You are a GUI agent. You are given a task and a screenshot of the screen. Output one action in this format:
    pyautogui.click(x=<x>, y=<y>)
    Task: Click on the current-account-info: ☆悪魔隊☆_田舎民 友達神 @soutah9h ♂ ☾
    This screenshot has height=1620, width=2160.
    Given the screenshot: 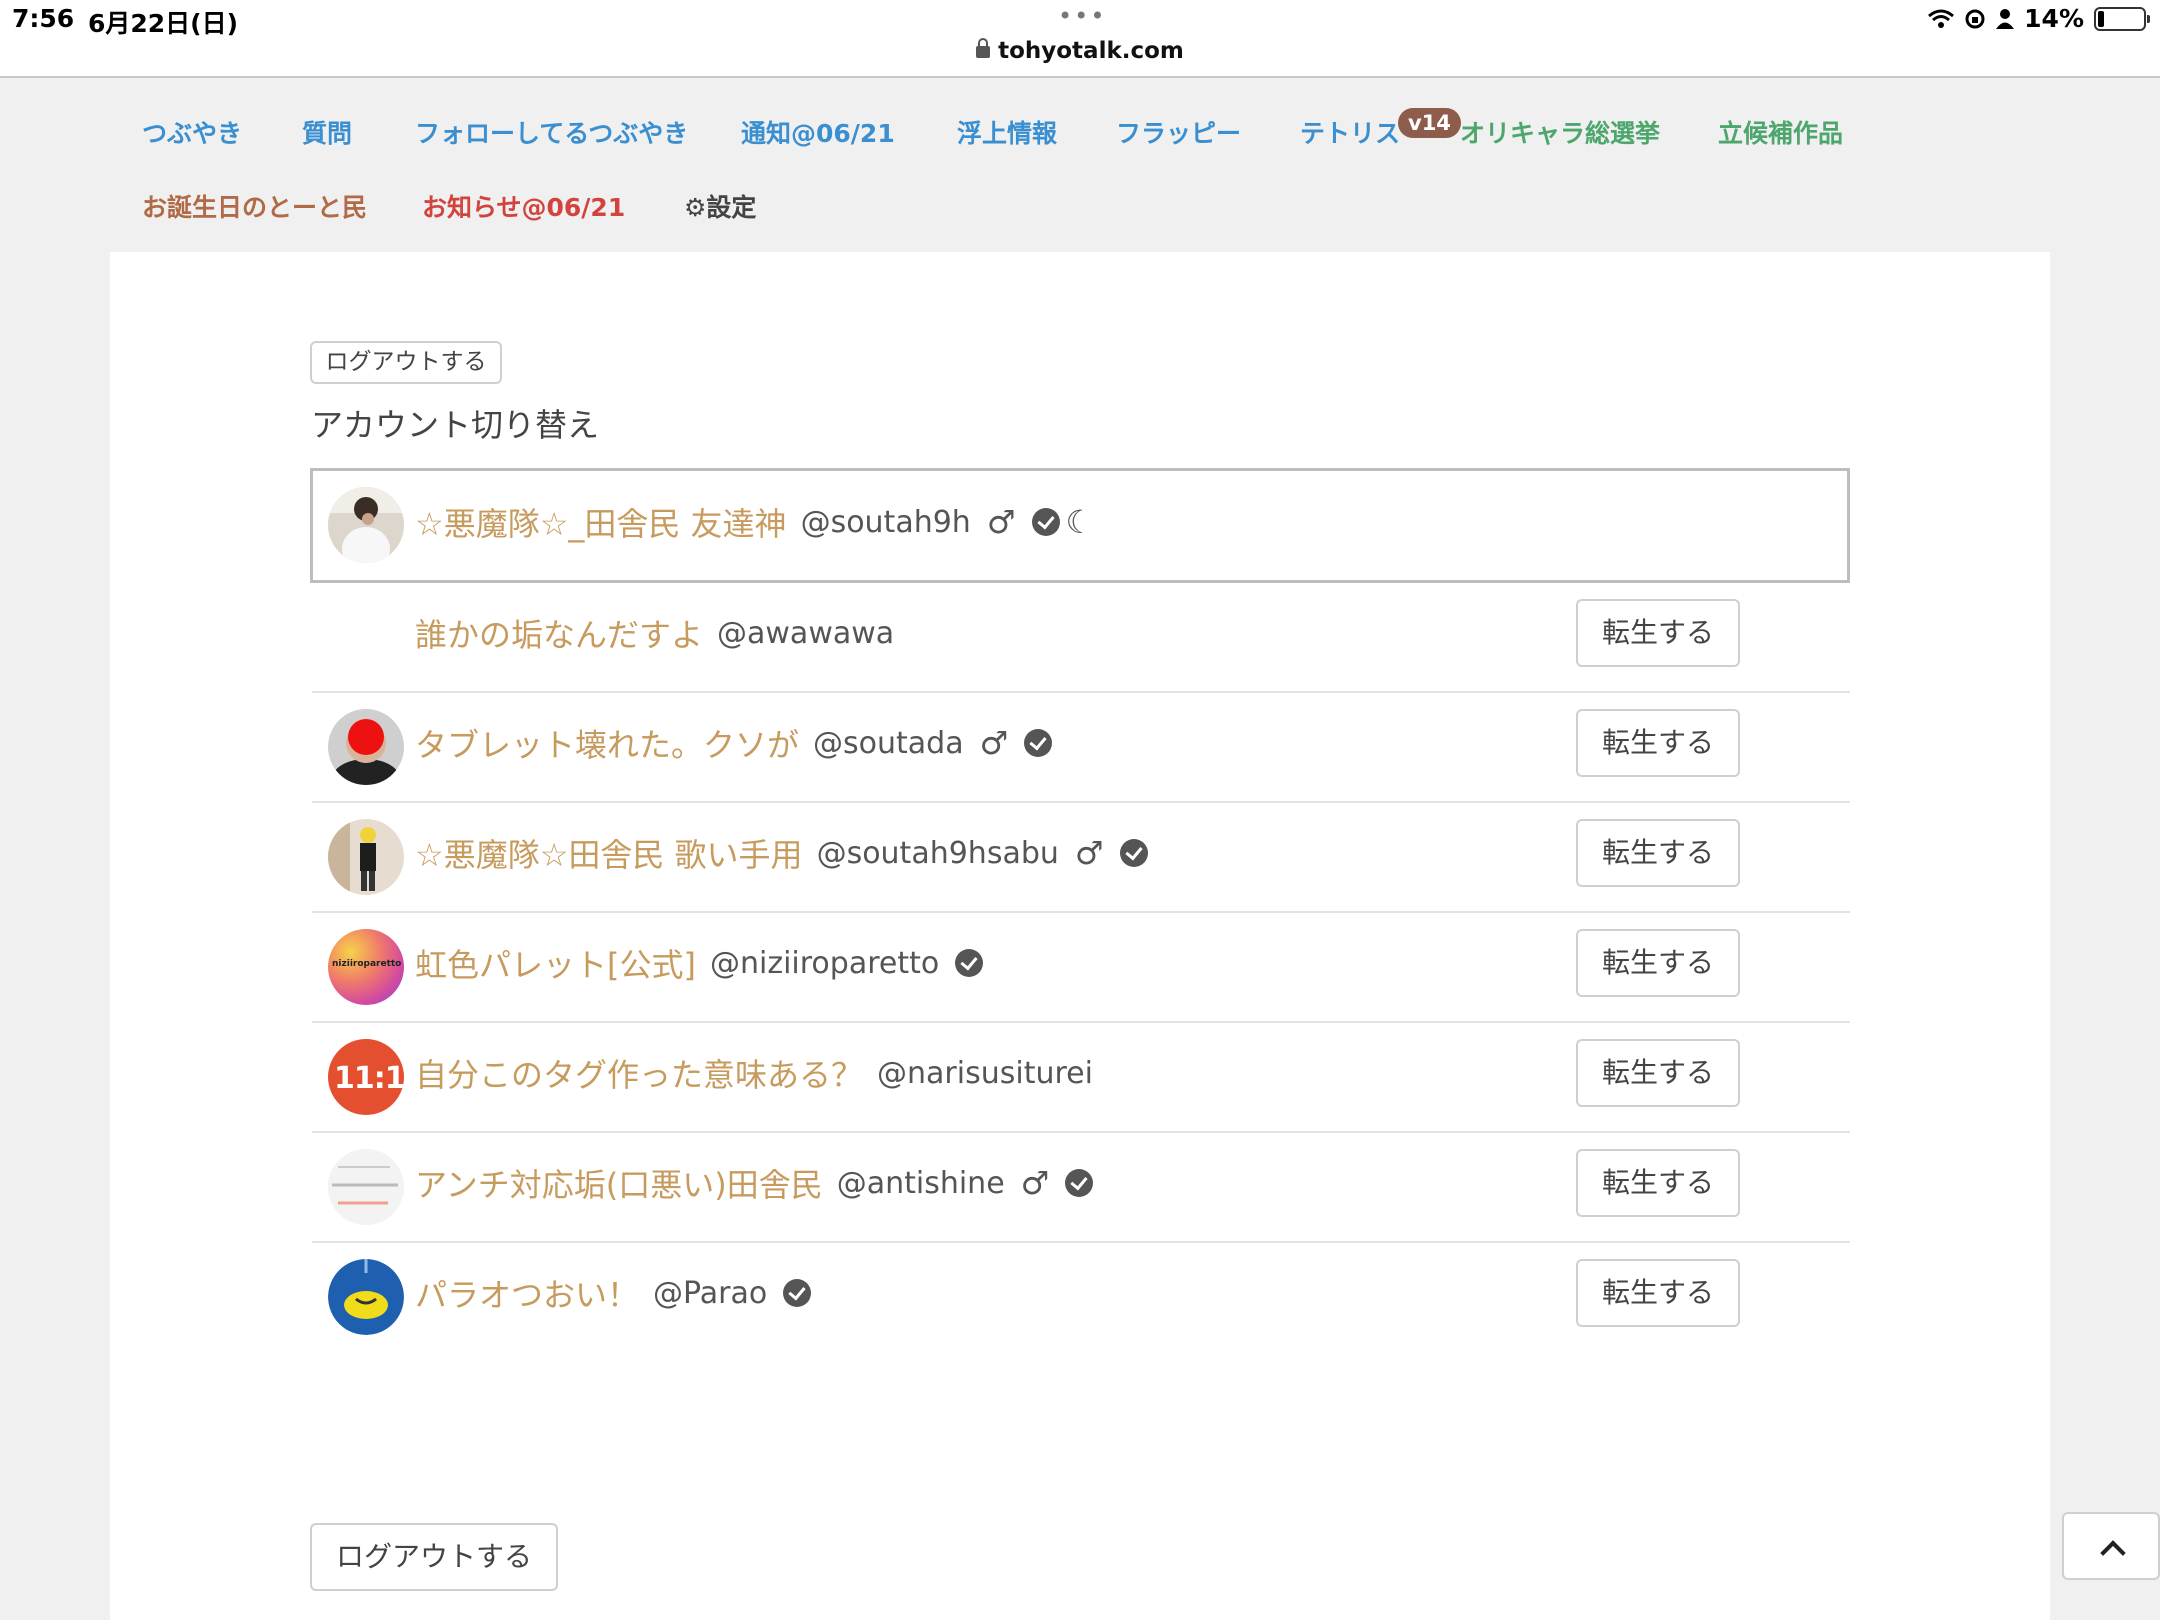 What is the action you would take?
    pyautogui.click(x=754, y=522)
    